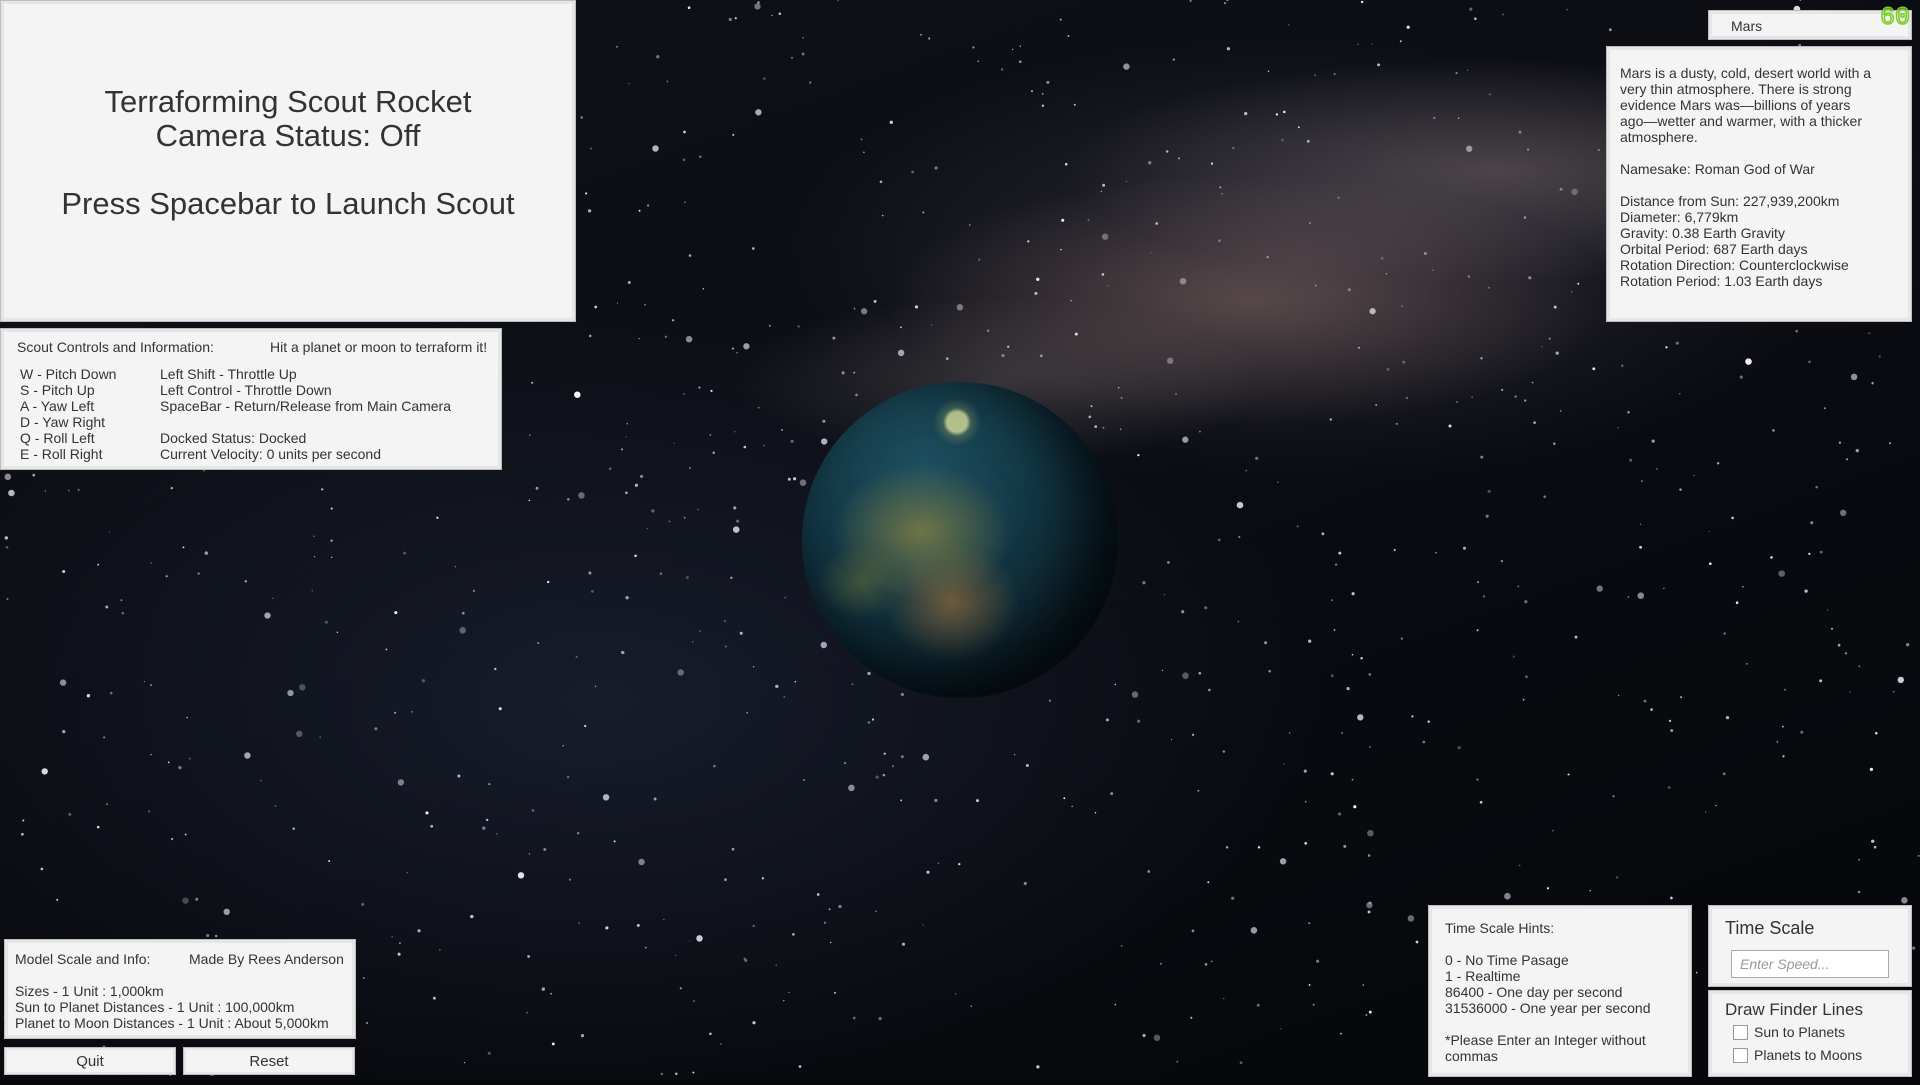  I want to click on speed-input, so click(1810, 964).